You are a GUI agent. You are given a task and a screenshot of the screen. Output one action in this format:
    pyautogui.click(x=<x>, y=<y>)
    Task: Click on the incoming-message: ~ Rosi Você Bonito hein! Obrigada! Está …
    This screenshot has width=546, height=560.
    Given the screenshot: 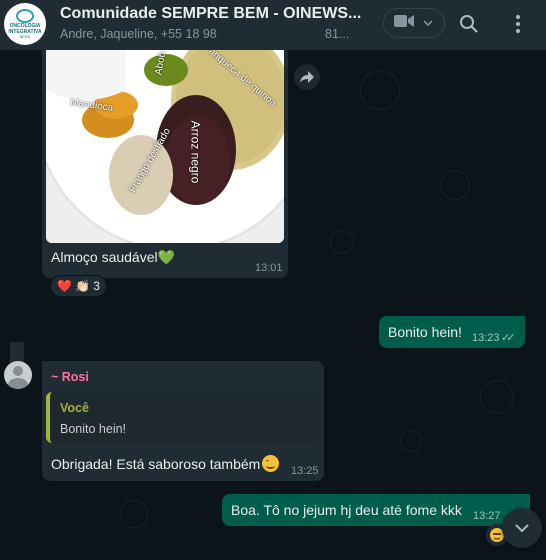 What is the action you would take?
    pyautogui.click(x=183, y=421)
    